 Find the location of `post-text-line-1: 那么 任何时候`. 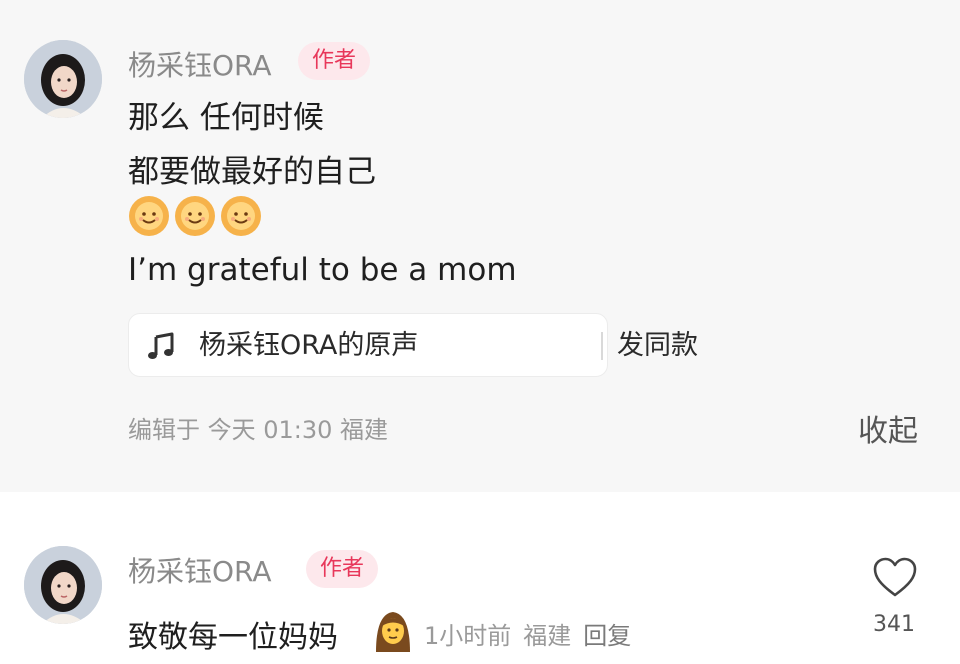

post-text-line-1: 那么 任何时候 is located at coordinates (226, 118).